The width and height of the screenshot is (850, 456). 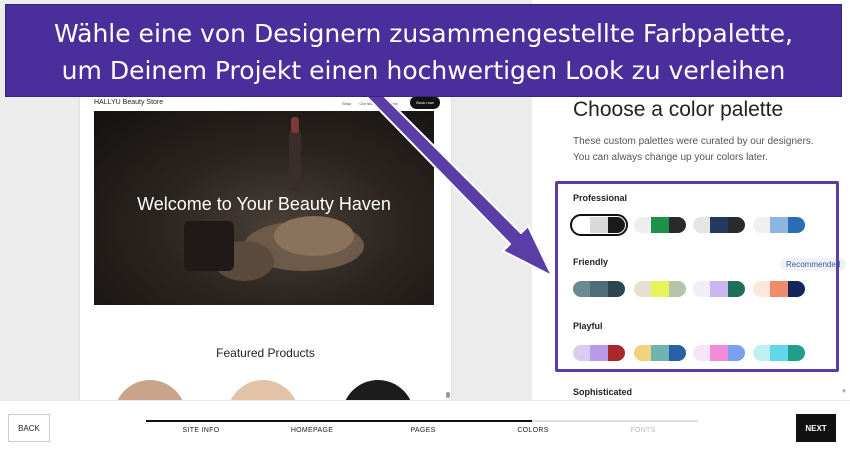 What do you see at coordinates (422, 430) in the screenshot?
I see `wizard-step: PAGES` at bounding box center [422, 430].